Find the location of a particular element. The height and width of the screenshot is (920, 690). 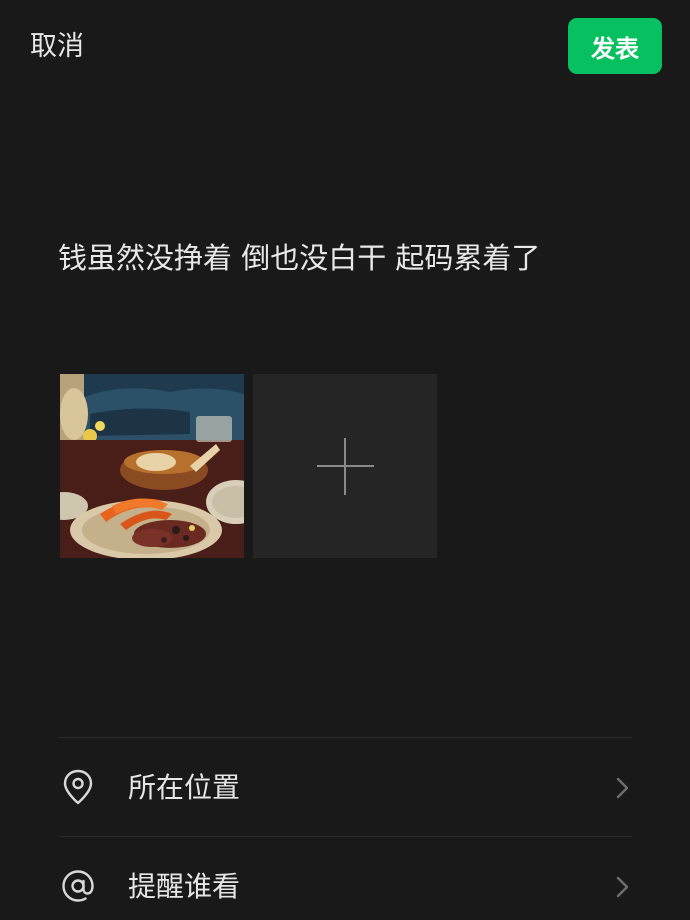

food-photo-image is located at coordinates (152, 466).